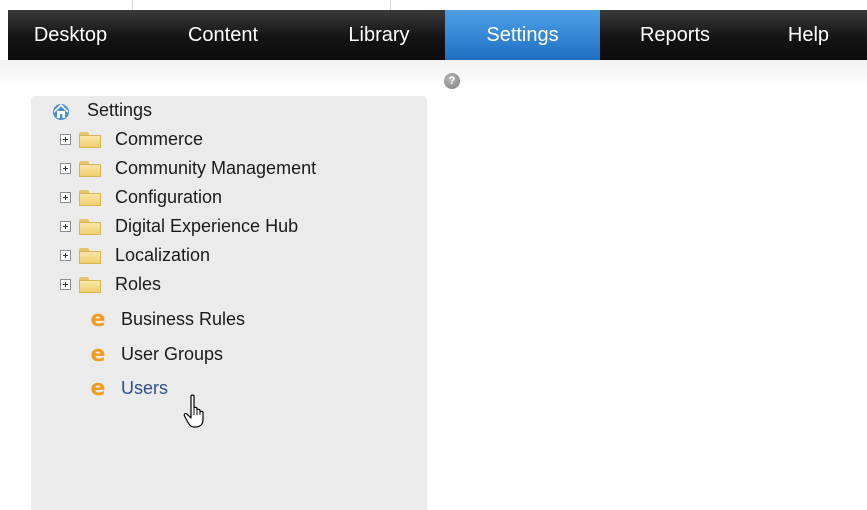  I want to click on tab-reports: Reports, so click(675, 35).